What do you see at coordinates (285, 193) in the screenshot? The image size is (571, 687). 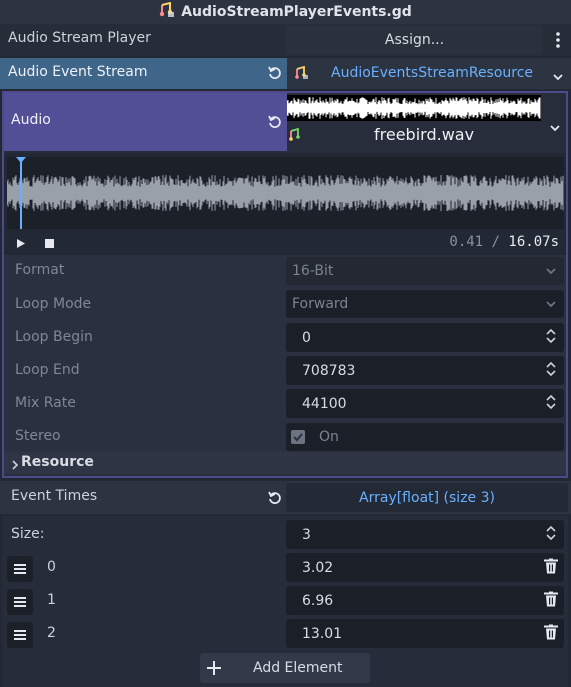 I see `audio-waveform` at bounding box center [285, 193].